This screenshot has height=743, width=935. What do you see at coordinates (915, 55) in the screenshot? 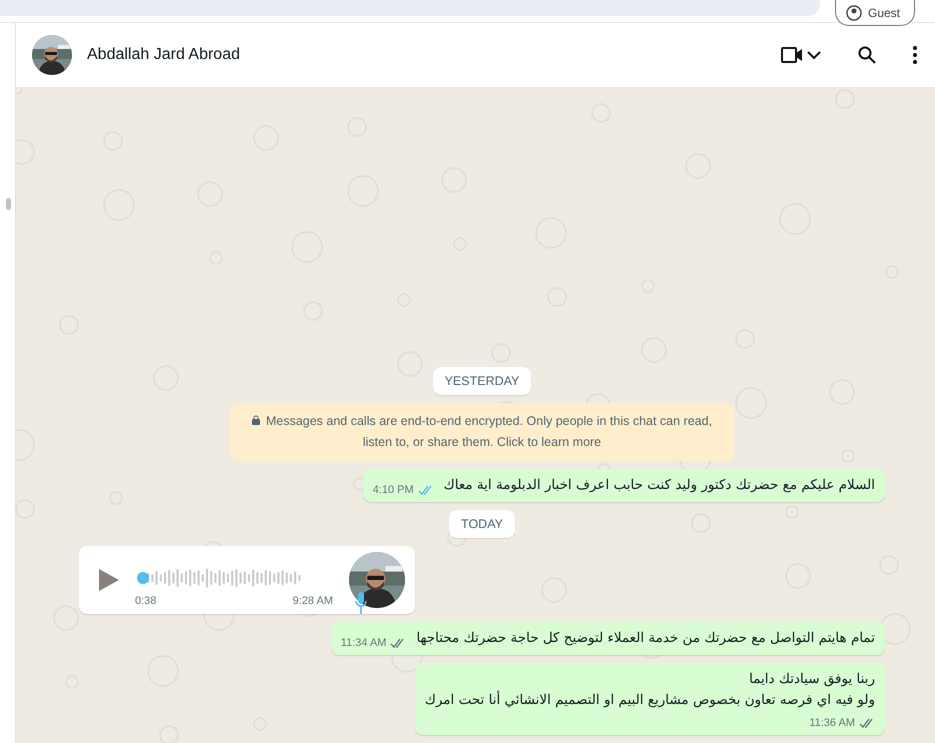
I see `more-options-icon` at bounding box center [915, 55].